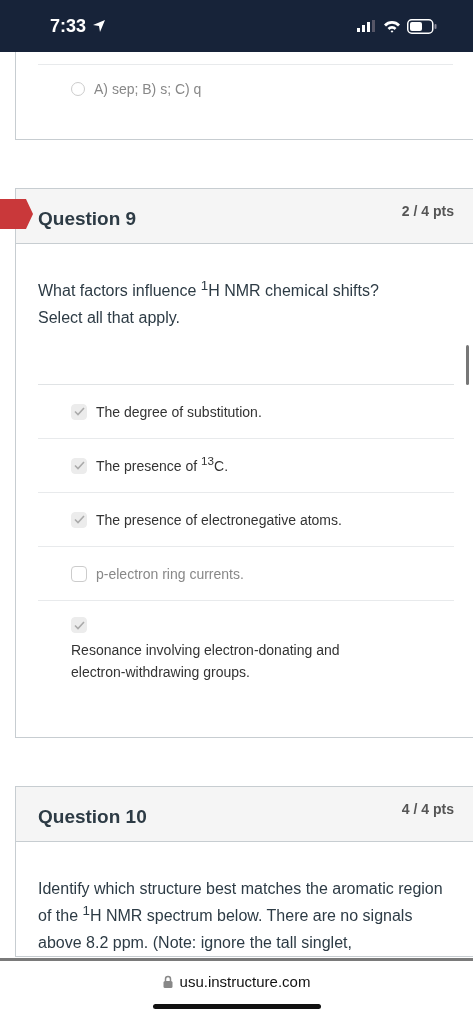 This screenshot has height=1024, width=473. I want to click on answer-option: p-electron ring currents., so click(170, 573).